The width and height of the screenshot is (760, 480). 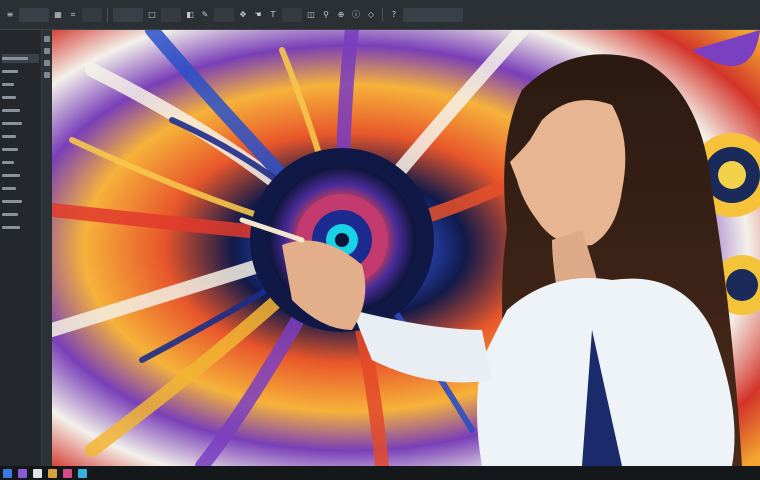 What do you see at coordinates (22, 473) in the screenshot?
I see `browser-icon` at bounding box center [22, 473].